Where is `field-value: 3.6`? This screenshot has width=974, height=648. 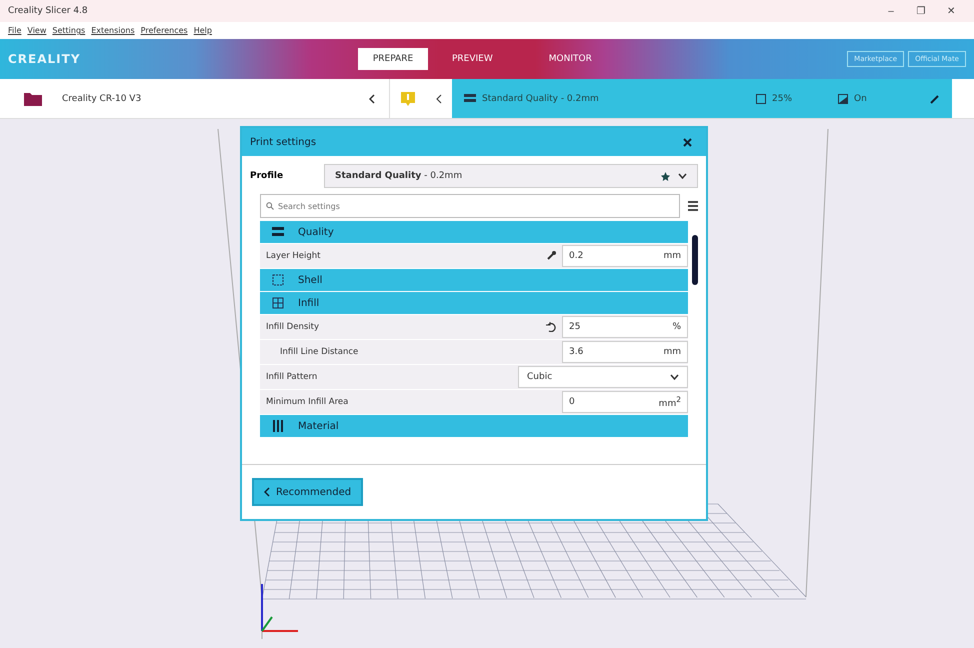
field-value: 3.6 is located at coordinates (576, 352).